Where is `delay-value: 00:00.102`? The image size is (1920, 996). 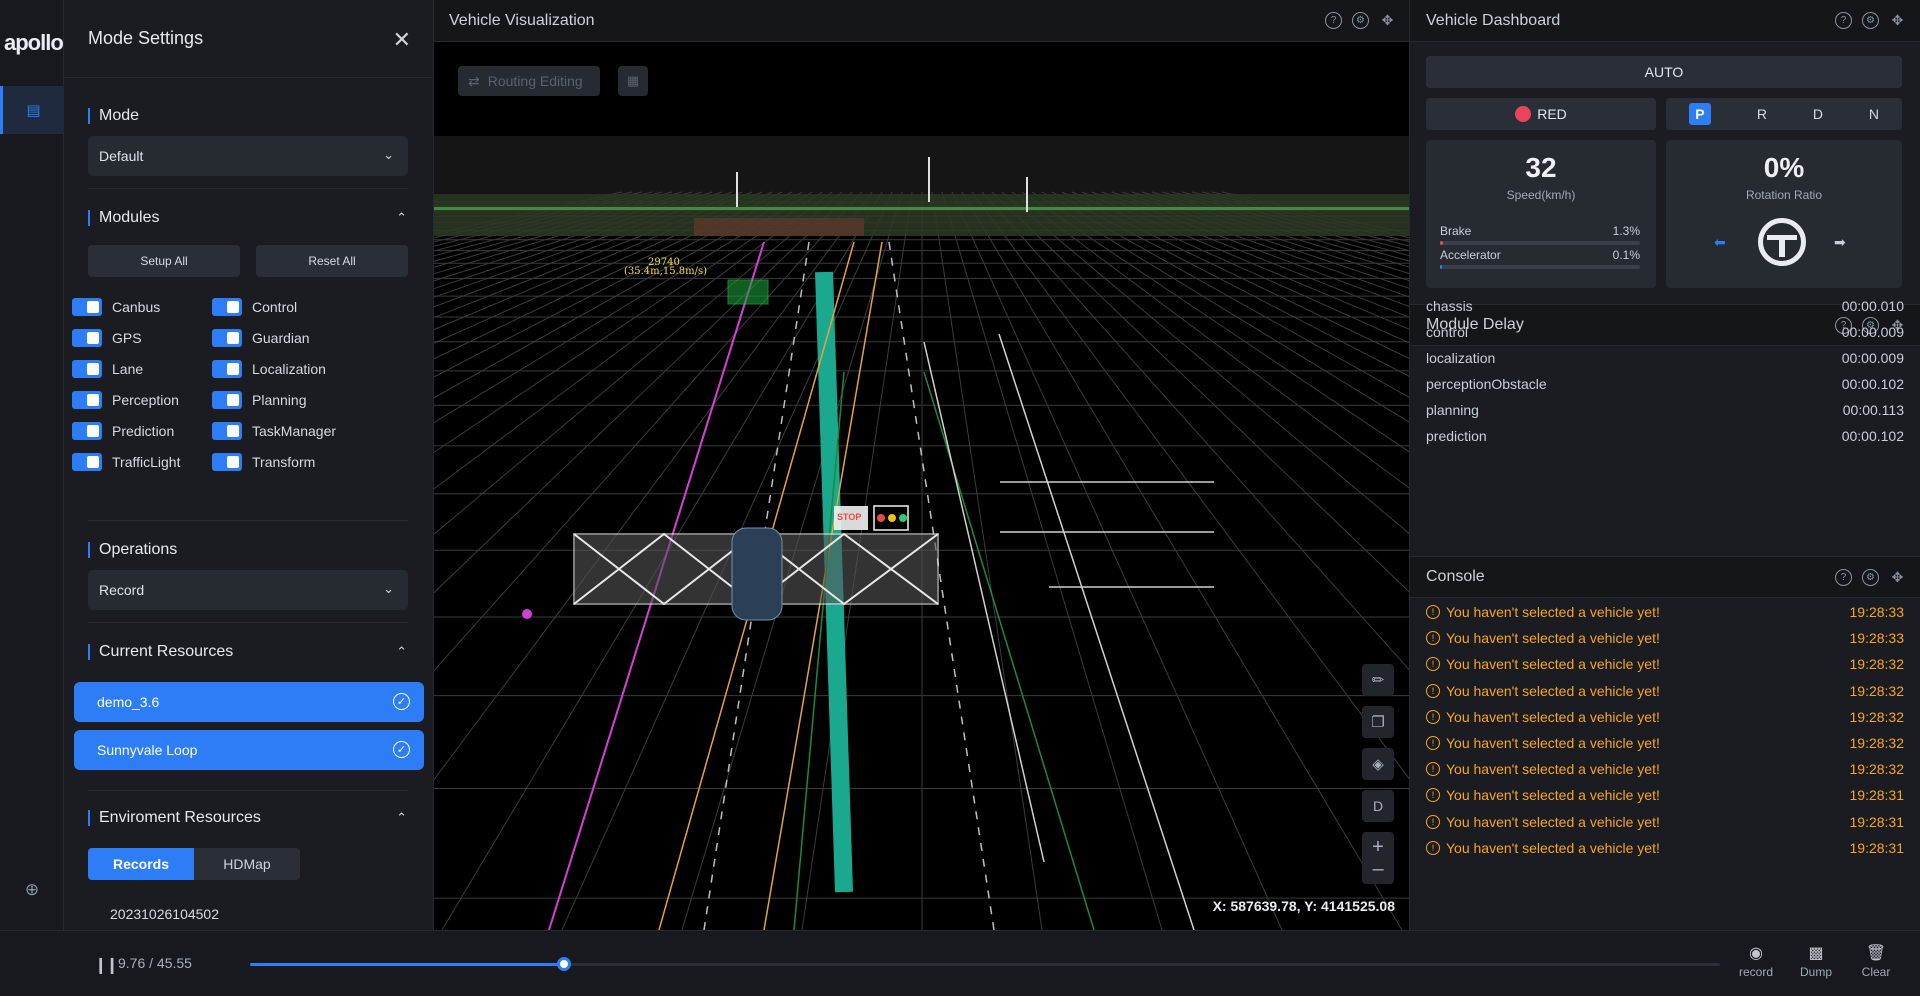 delay-value: 00:00.102 is located at coordinates (1872, 384).